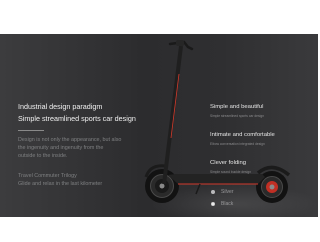  I want to click on steering-stem, so click(172, 115).